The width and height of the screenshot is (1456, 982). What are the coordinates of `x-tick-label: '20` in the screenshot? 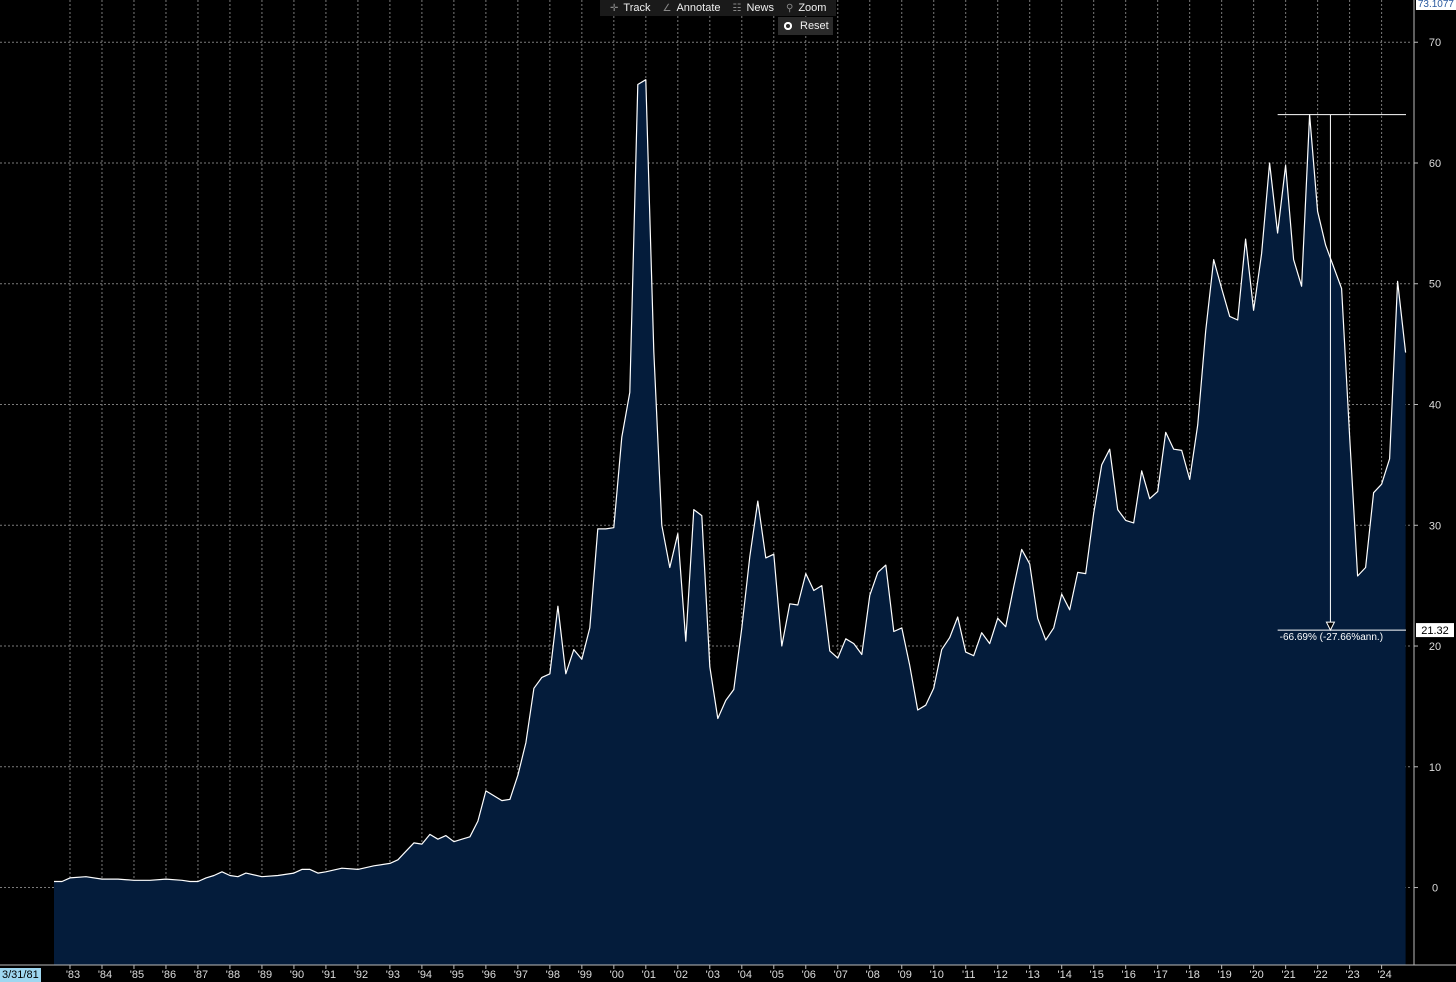 It's located at (1256, 975).